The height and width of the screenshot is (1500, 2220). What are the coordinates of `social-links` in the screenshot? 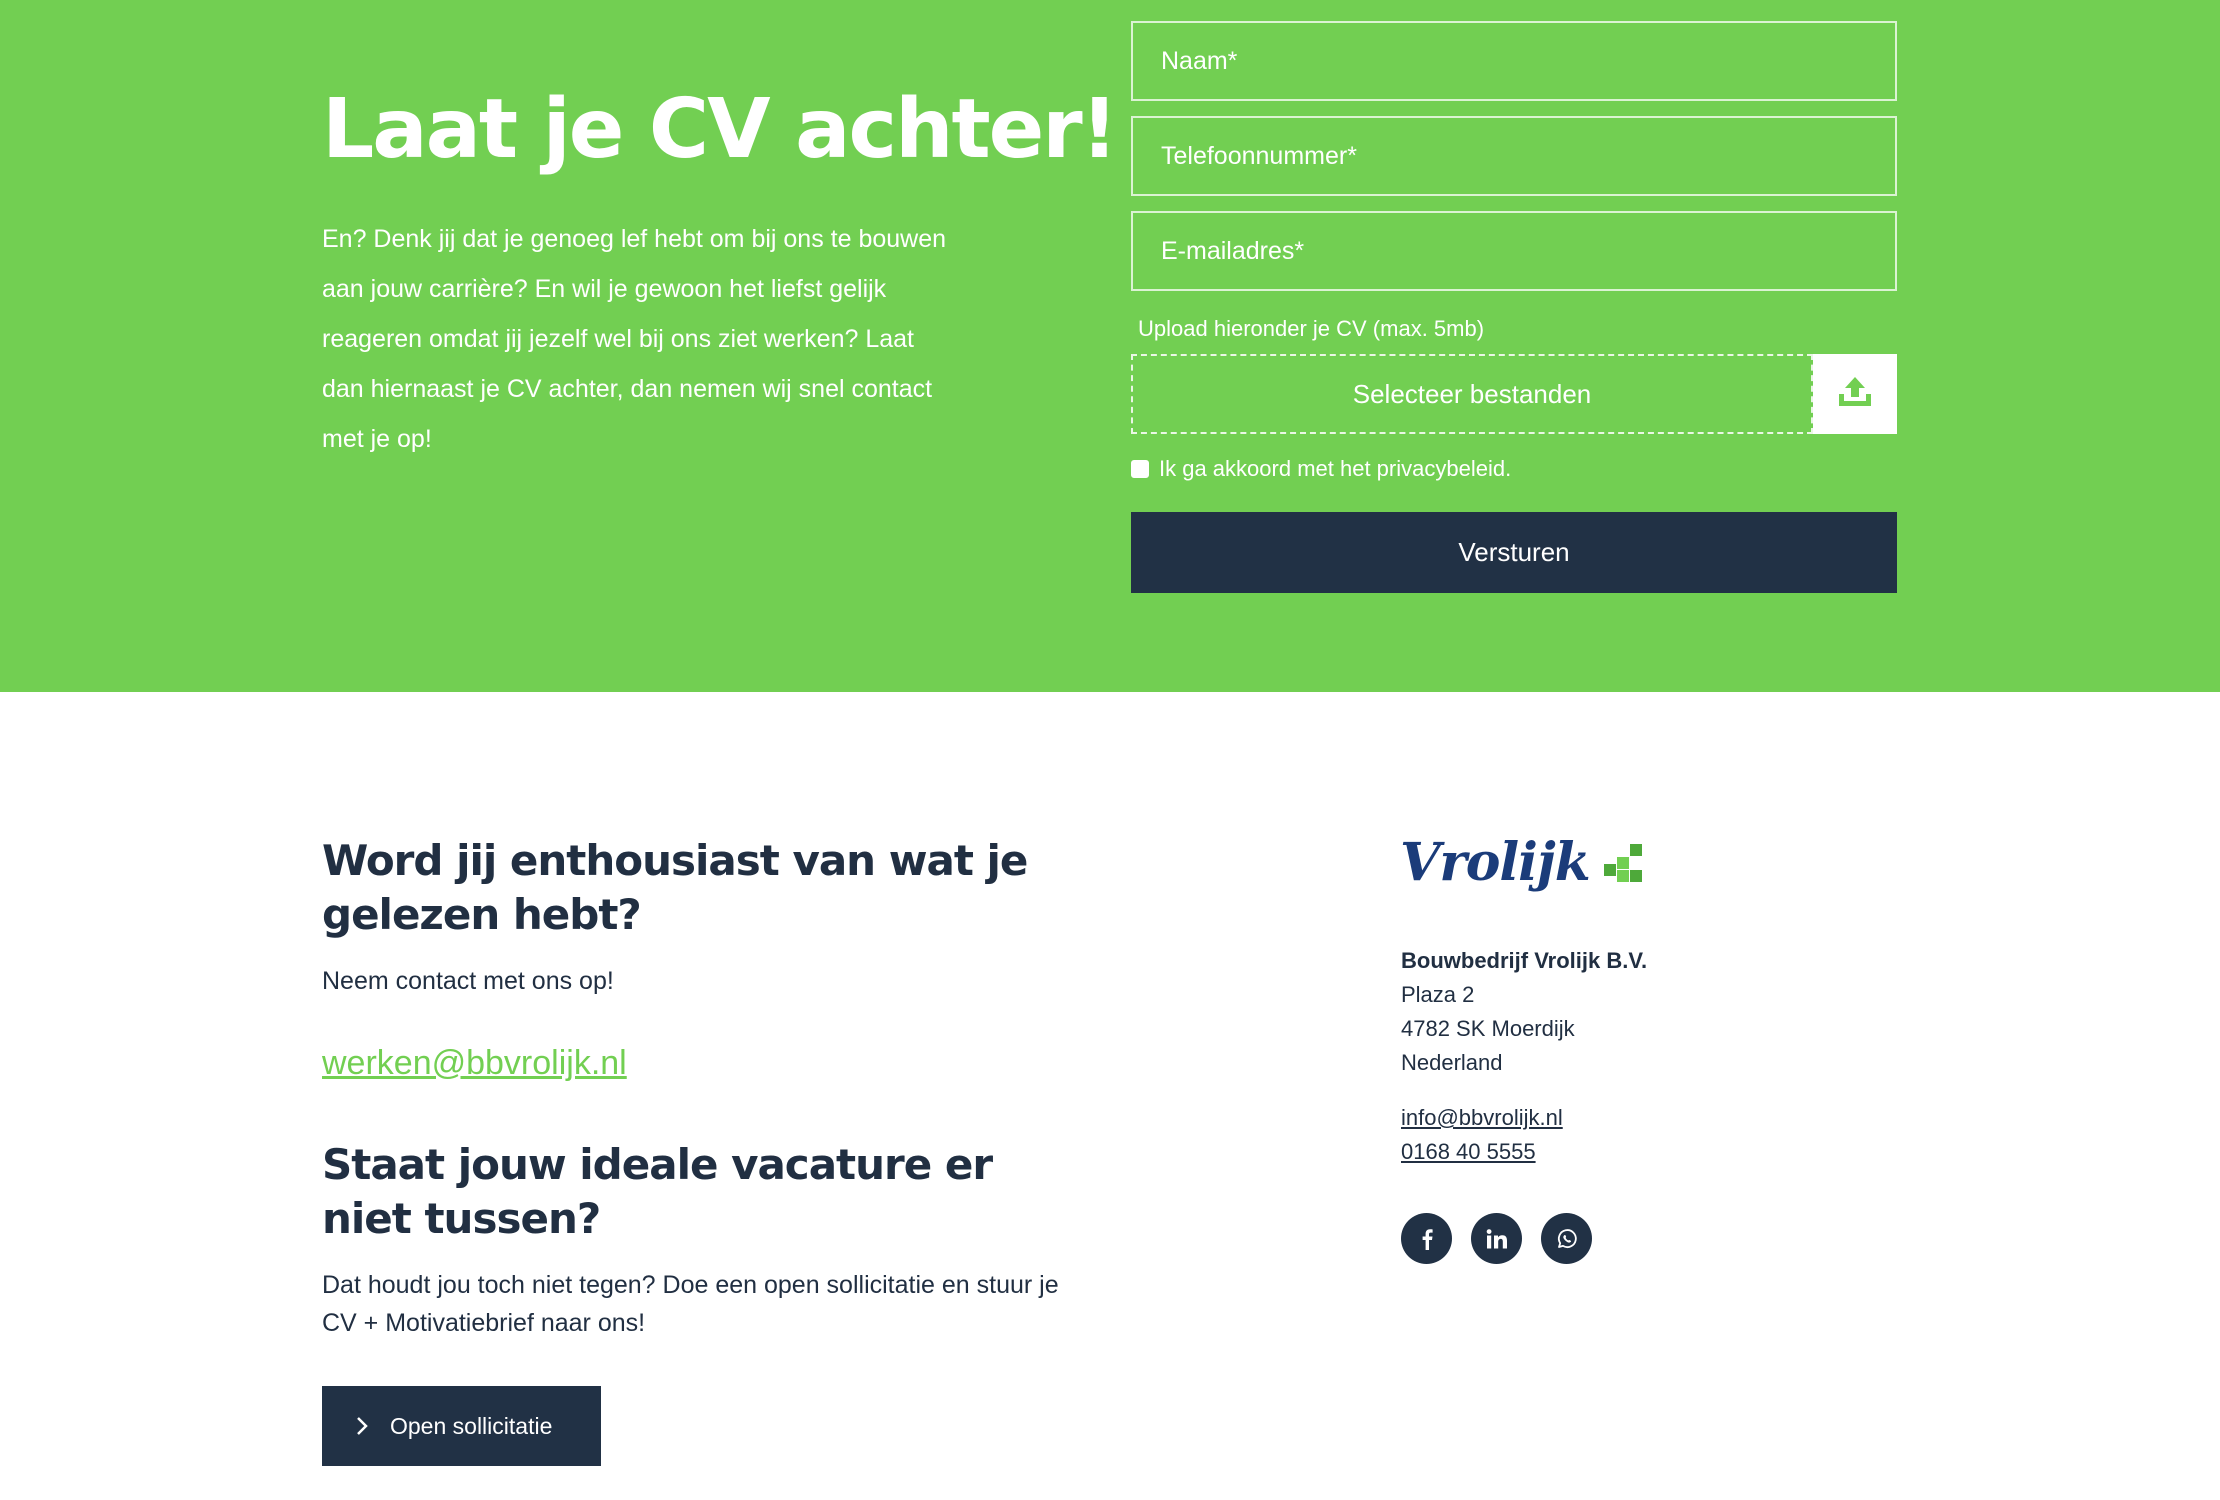 It's located at (1496, 1238).